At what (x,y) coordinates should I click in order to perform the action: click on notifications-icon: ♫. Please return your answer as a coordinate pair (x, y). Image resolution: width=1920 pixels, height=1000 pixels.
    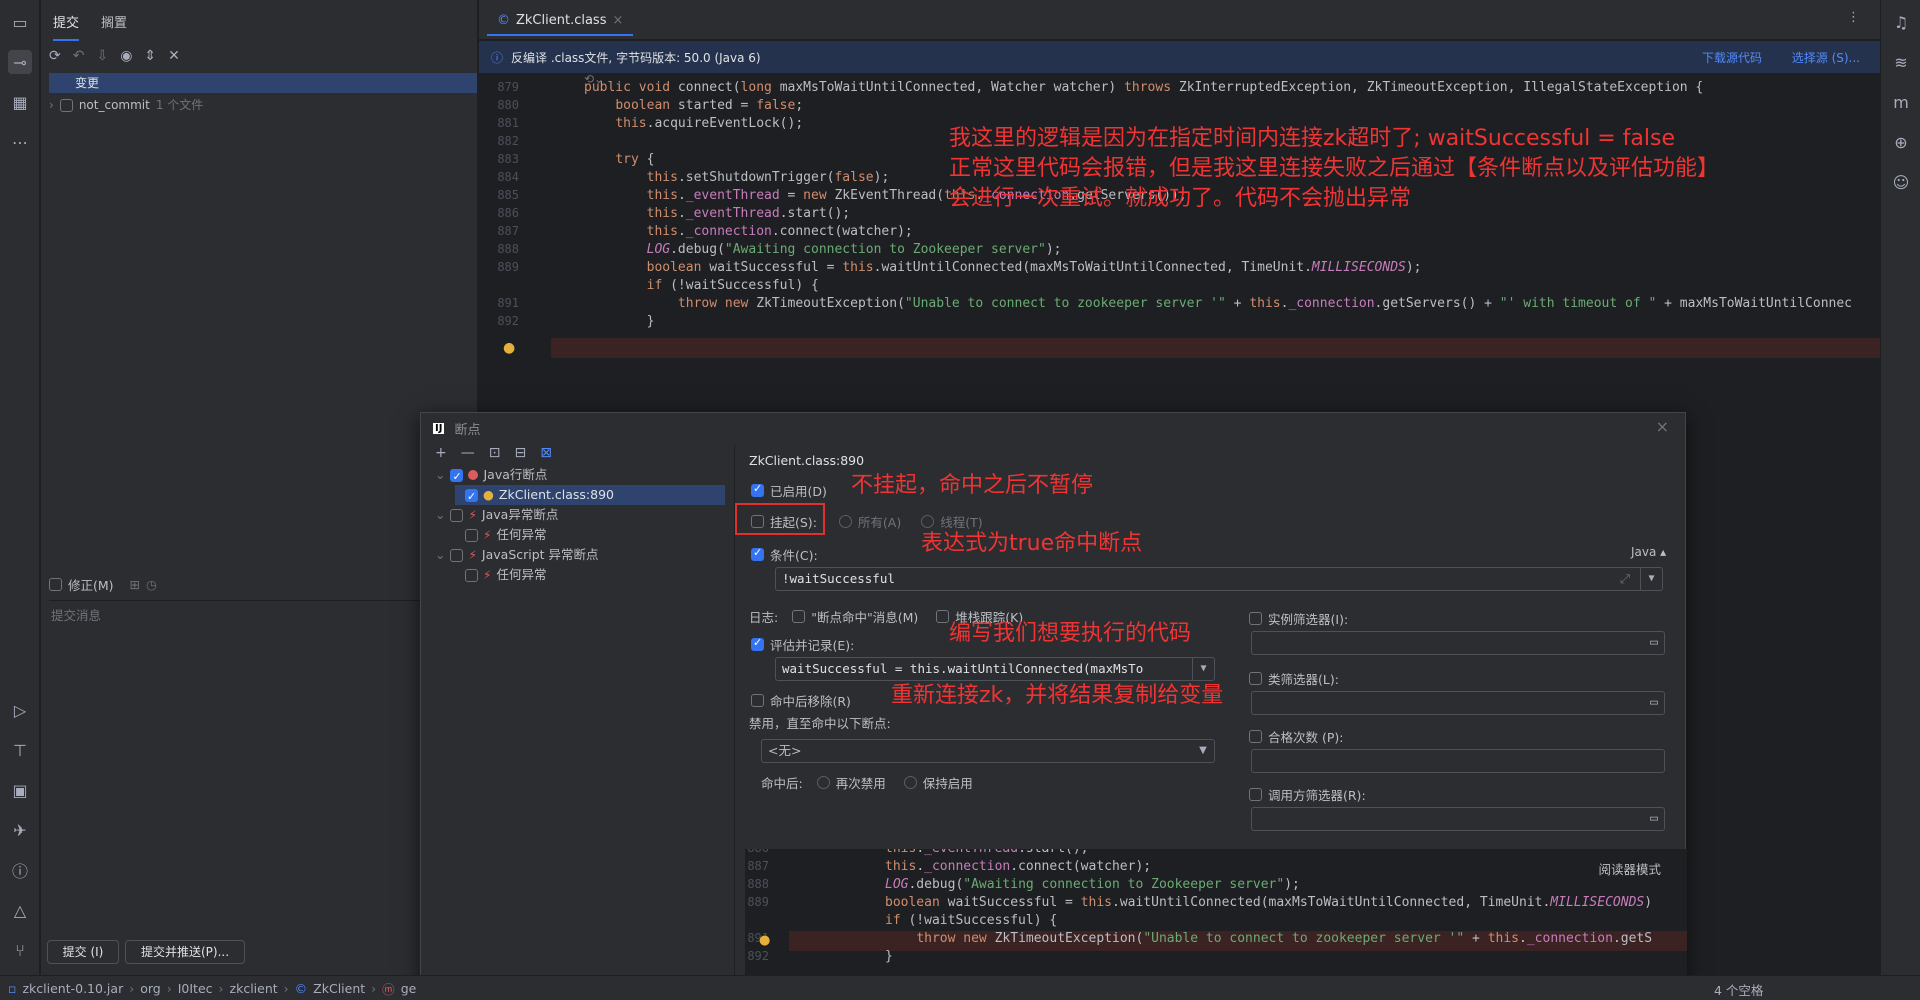
    Looking at the image, I should click on (1901, 22).